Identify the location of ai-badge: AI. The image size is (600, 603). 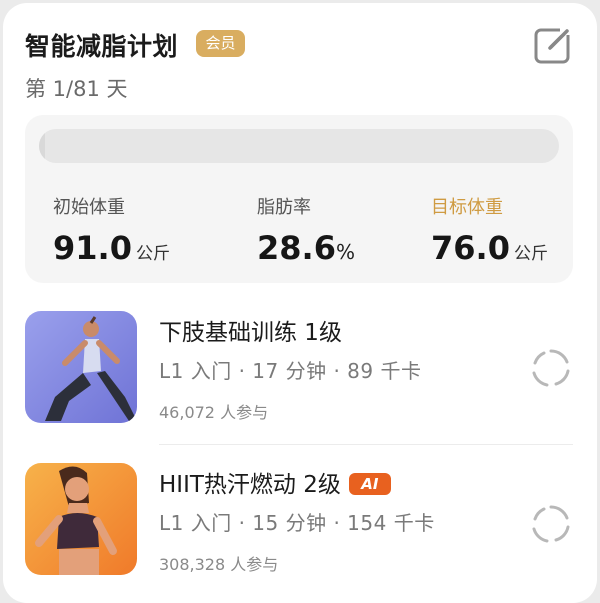
(369, 484).